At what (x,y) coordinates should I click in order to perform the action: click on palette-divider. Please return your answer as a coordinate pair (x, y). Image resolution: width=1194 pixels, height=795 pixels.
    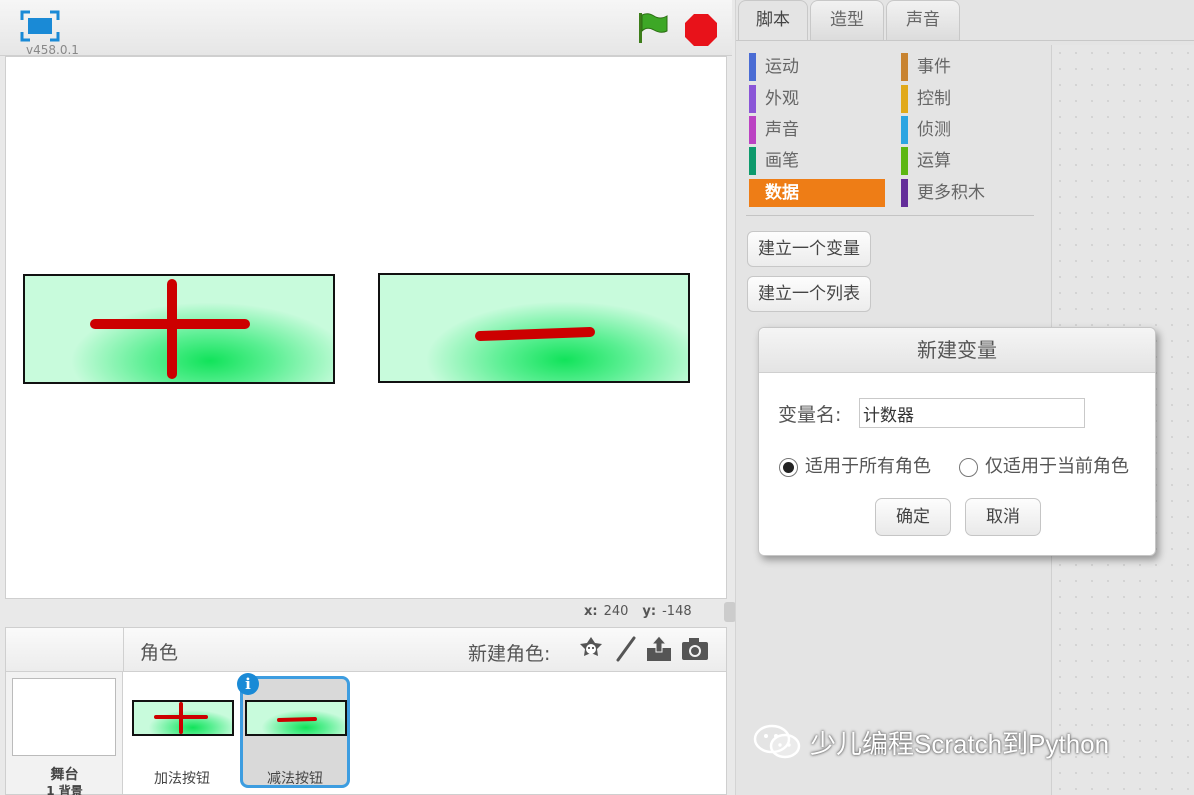
    Looking at the image, I should click on (890, 215).